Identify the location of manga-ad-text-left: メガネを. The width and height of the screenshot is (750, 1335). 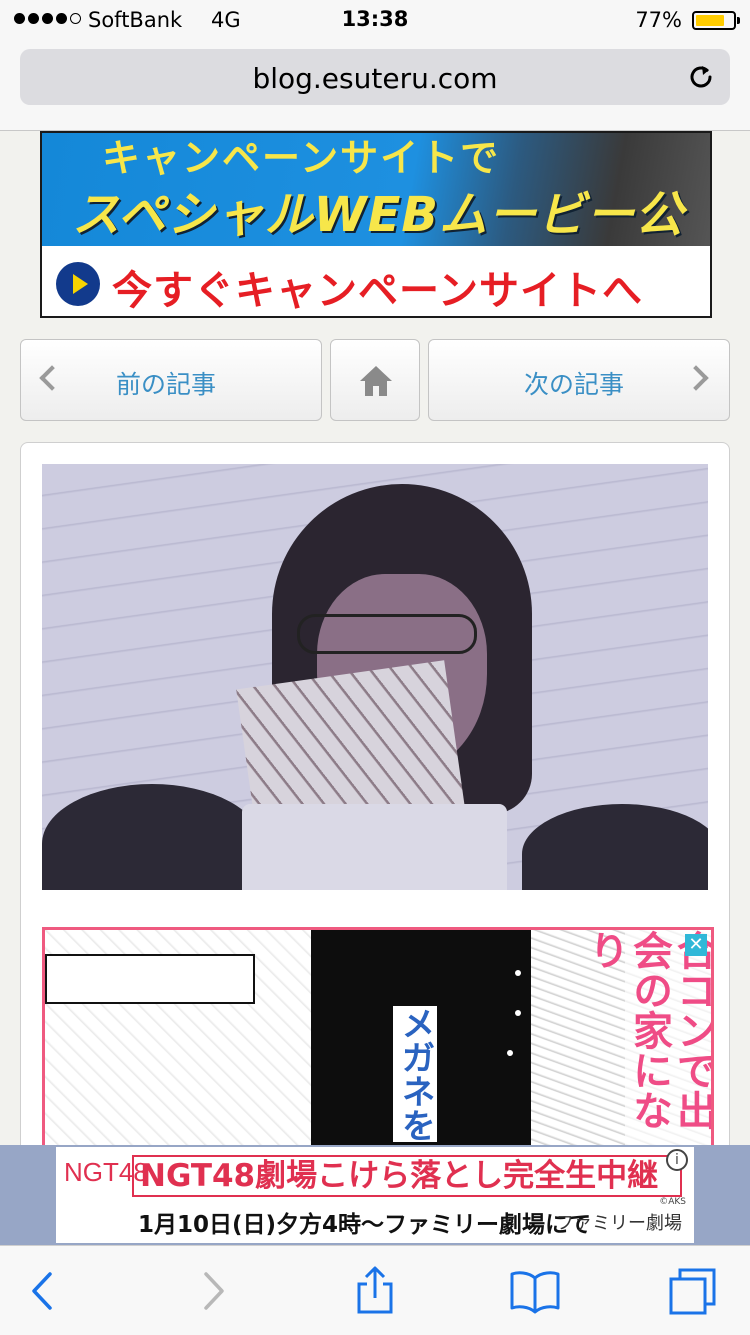
(415, 1074).